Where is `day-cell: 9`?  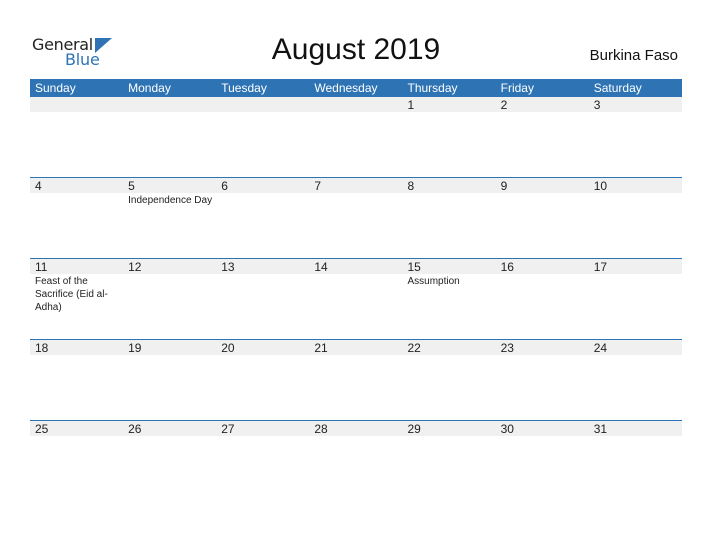
day-cell: 9 is located at coordinates (542, 218).